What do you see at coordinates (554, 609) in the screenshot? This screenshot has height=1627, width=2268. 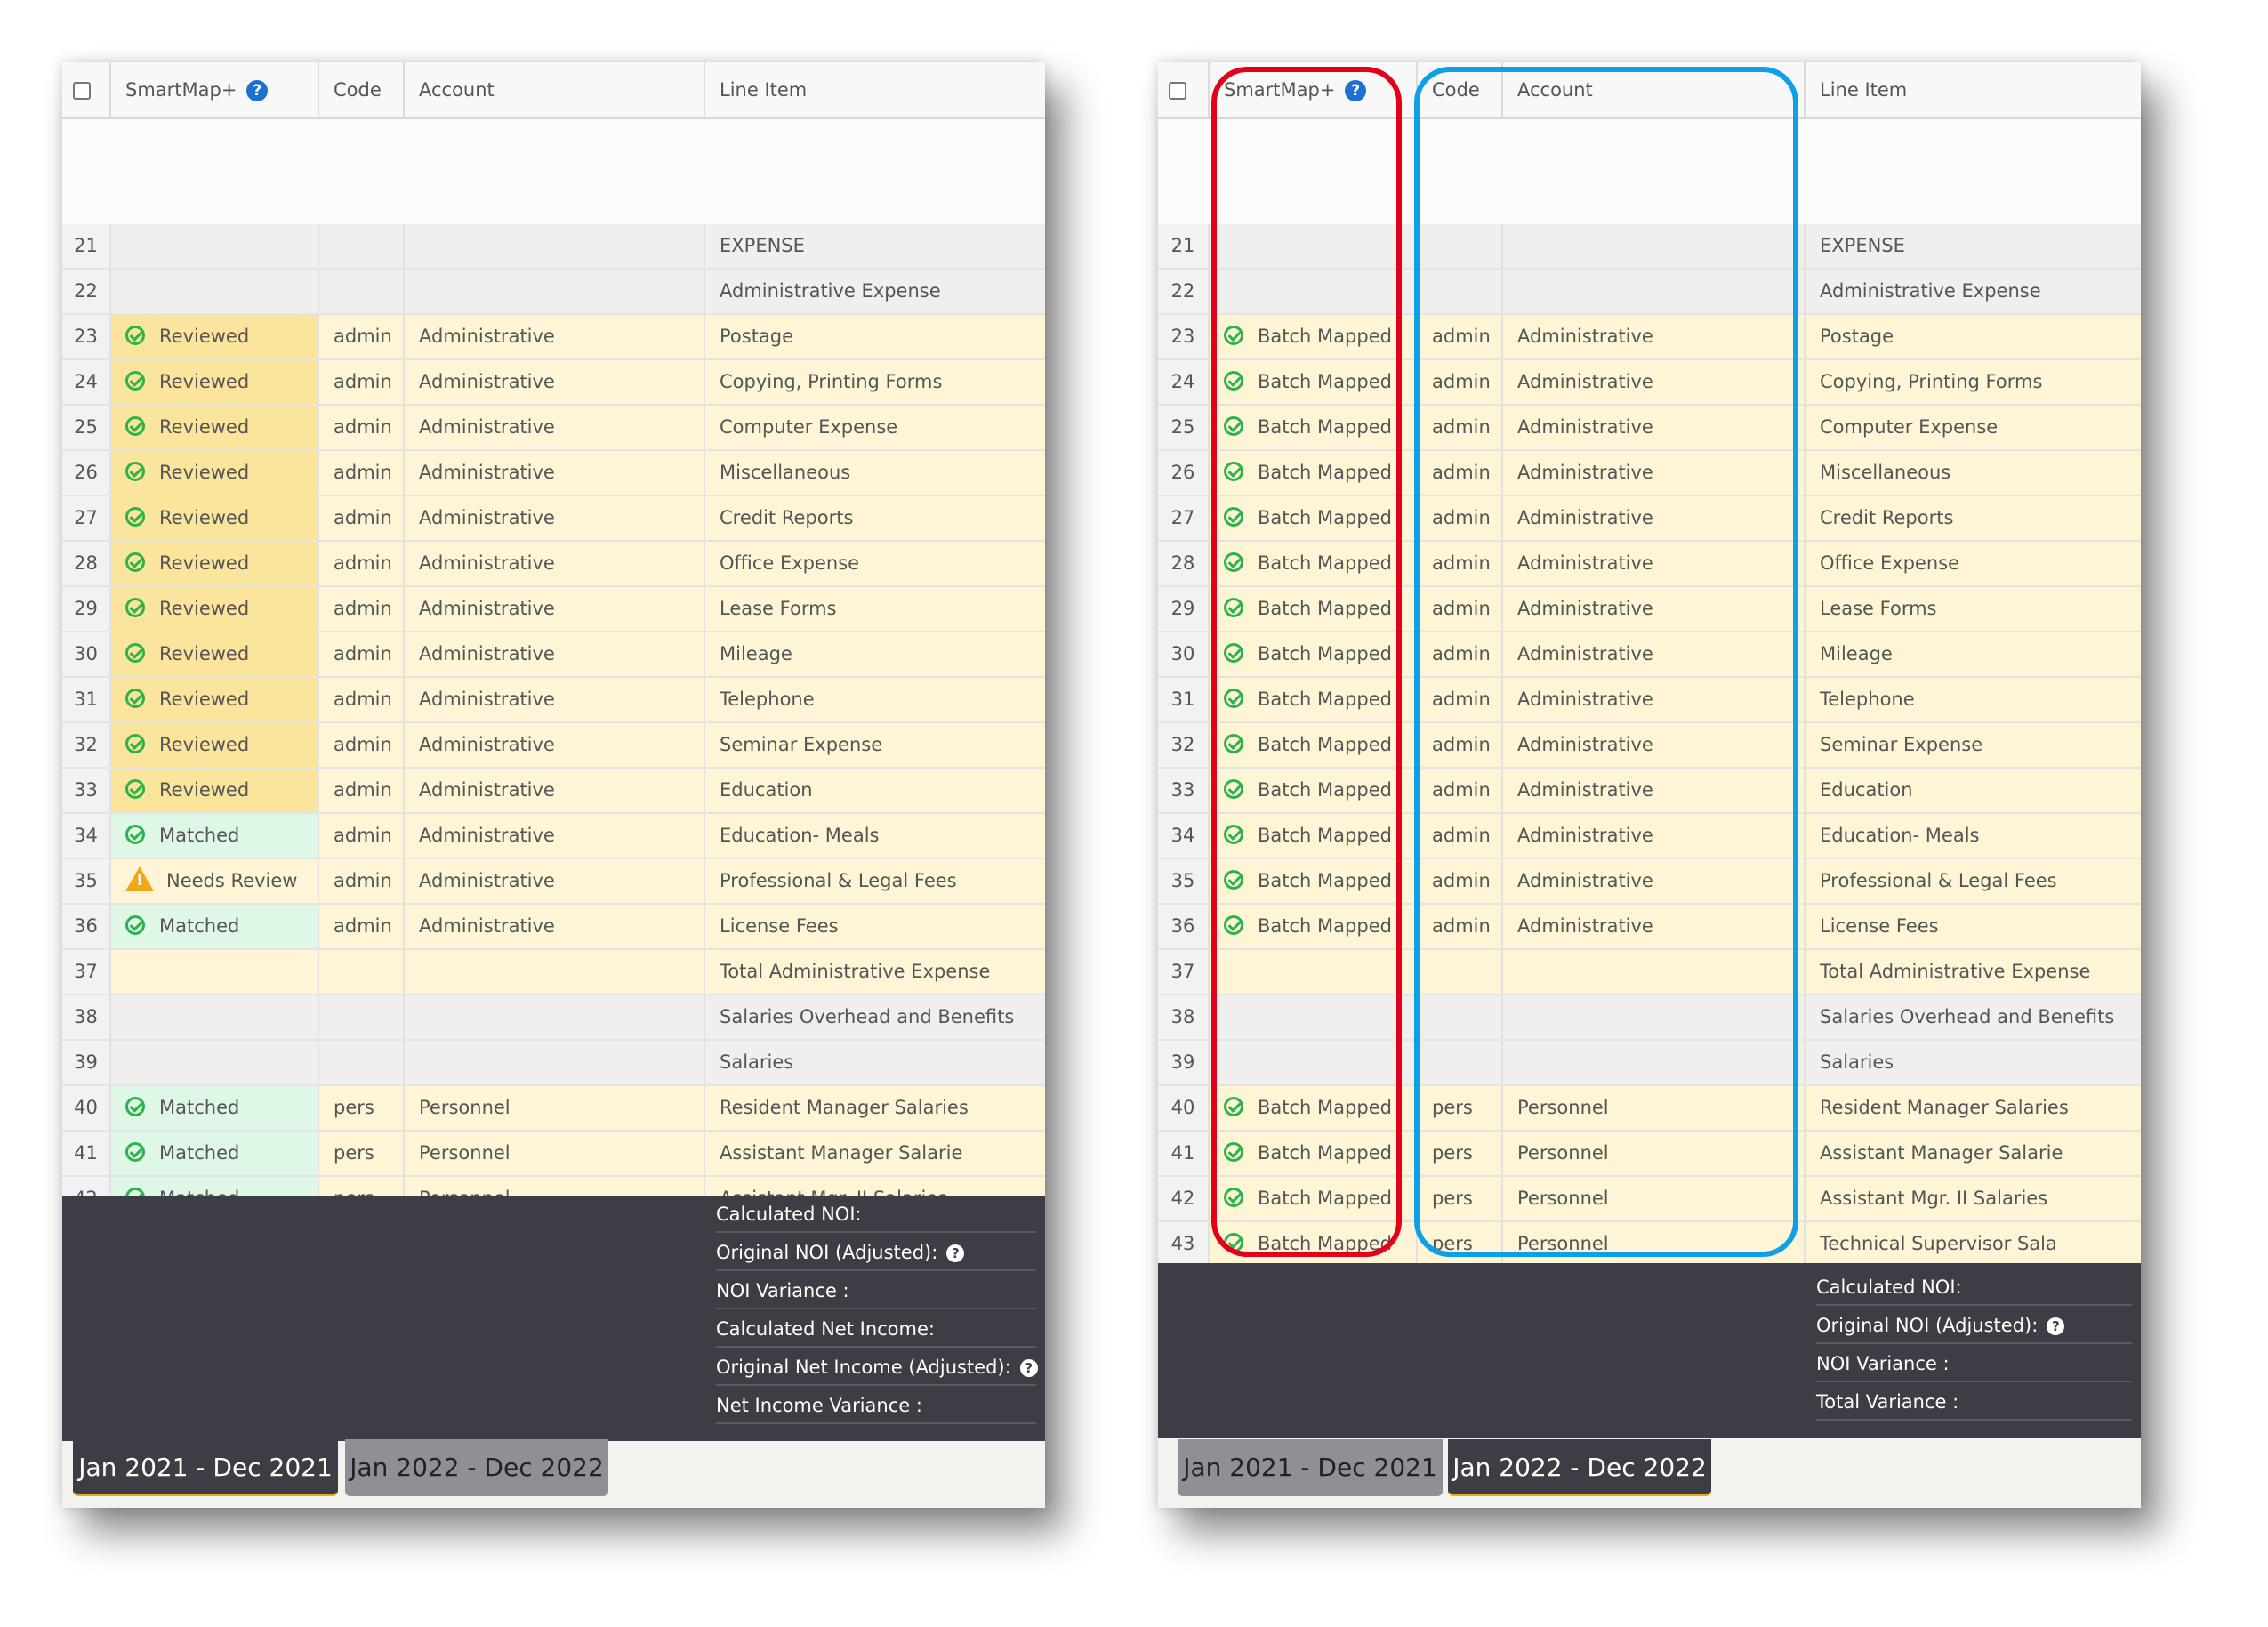 I see `table-row: 29 Reviewed admin Administrative Lease Forms` at bounding box center [554, 609].